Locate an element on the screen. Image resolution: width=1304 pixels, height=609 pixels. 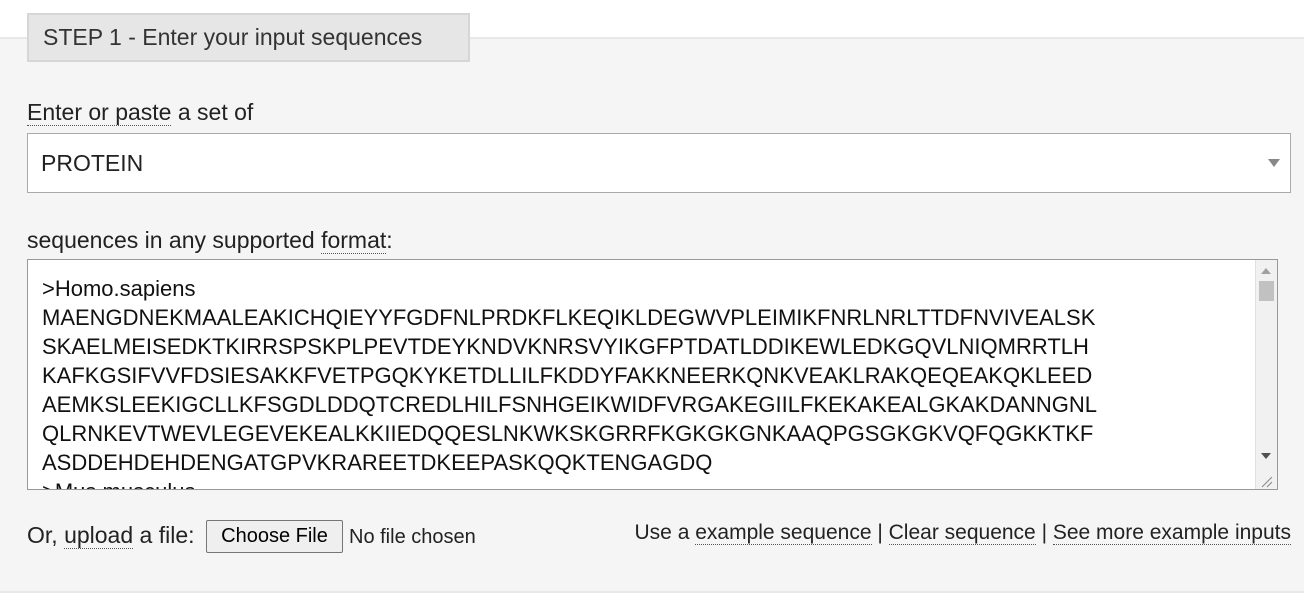
choose-file-button: Choose File is located at coordinates (274, 536).